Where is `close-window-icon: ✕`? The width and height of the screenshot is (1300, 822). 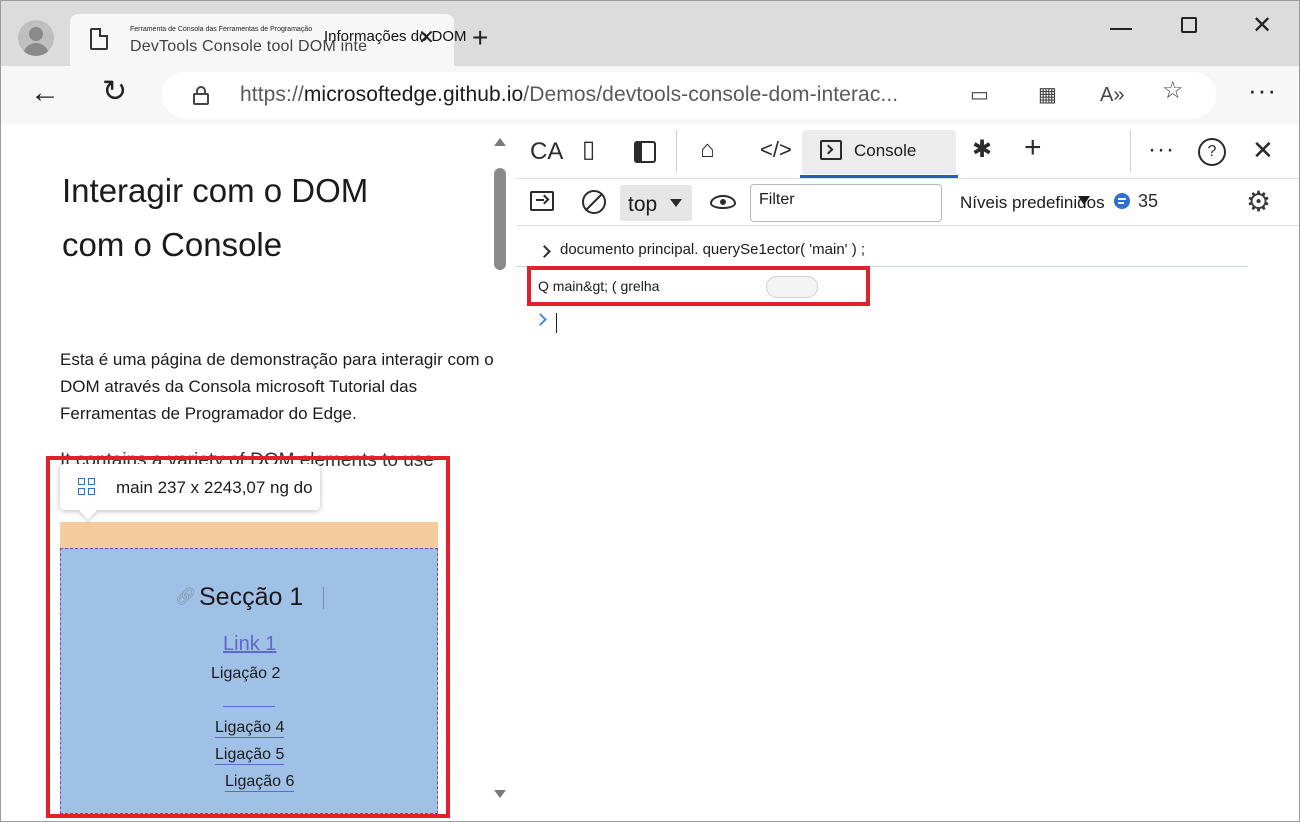 close-window-icon: ✕ is located at coordinates (1262, 26).